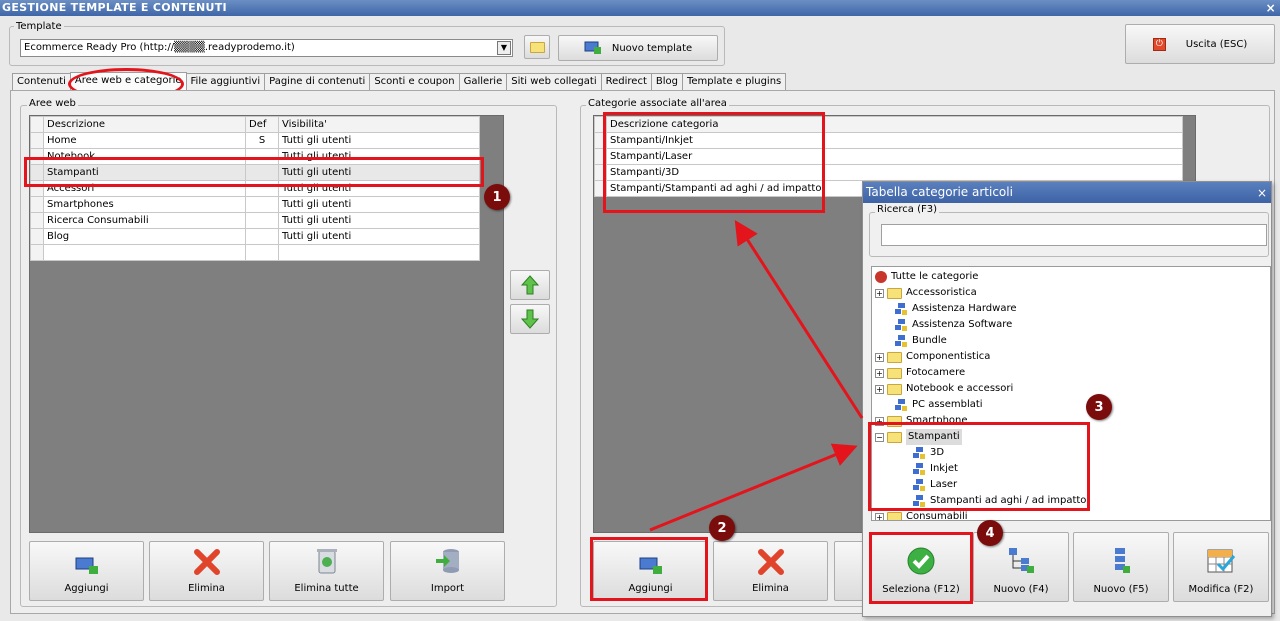 The width and height of the screenshot is (1280, 621). I want to click on step-badge-2: 2, so click(722, 528).